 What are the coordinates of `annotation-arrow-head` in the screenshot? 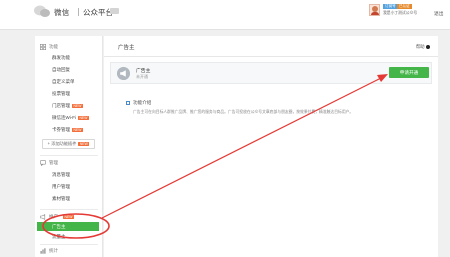 It's located at (382, 78).